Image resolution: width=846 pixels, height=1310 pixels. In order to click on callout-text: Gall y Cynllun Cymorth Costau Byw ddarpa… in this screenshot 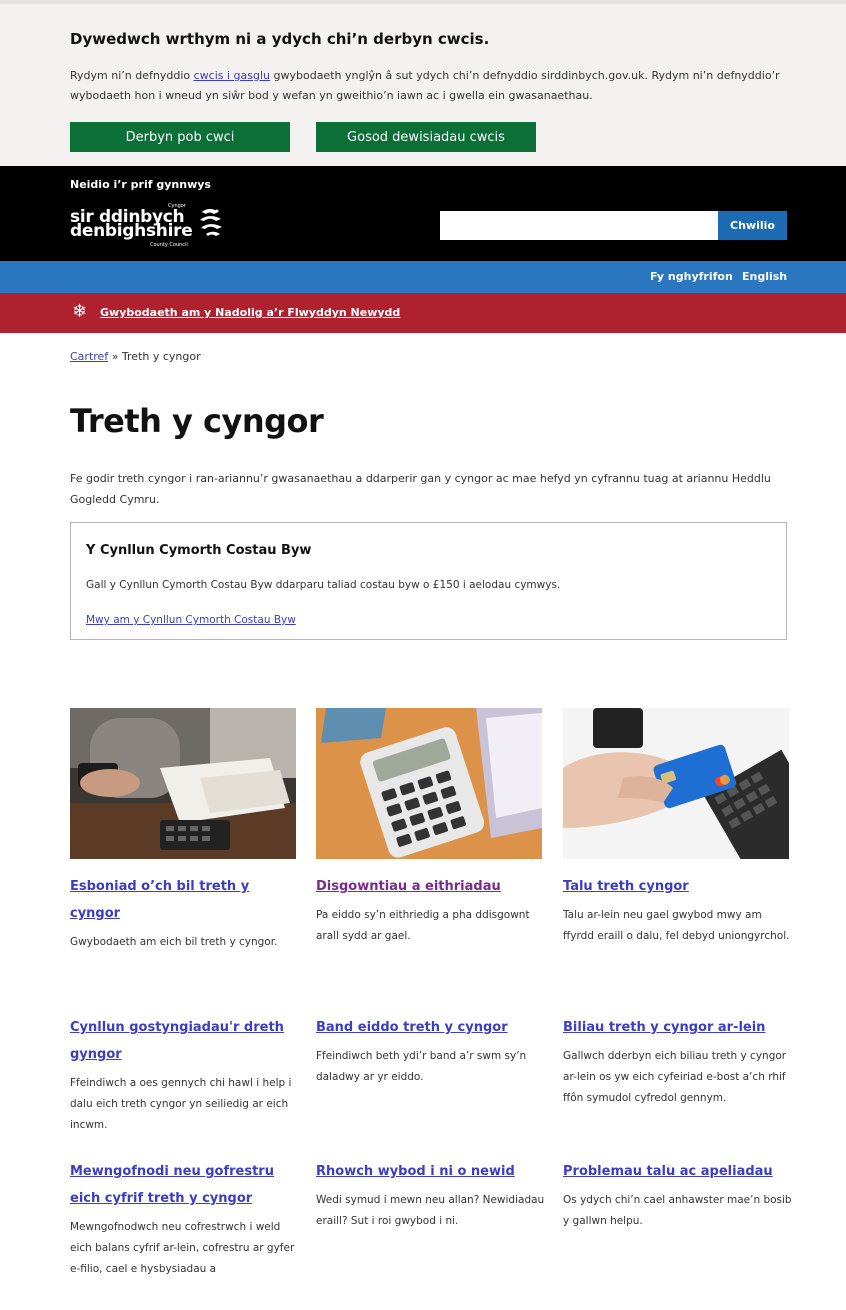, I will do `click(323, 585)`.